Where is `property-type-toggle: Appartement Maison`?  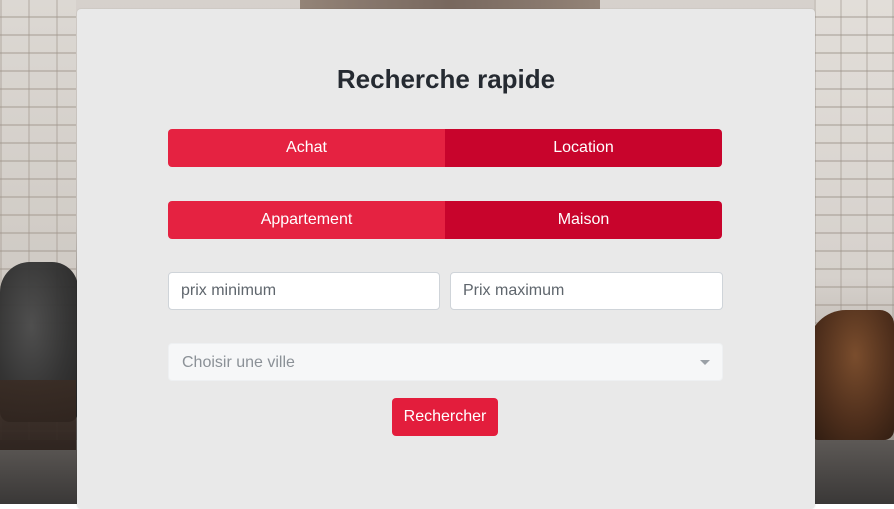
property-type-toggle: Appartement Maison is located at coordinates (445, 220).